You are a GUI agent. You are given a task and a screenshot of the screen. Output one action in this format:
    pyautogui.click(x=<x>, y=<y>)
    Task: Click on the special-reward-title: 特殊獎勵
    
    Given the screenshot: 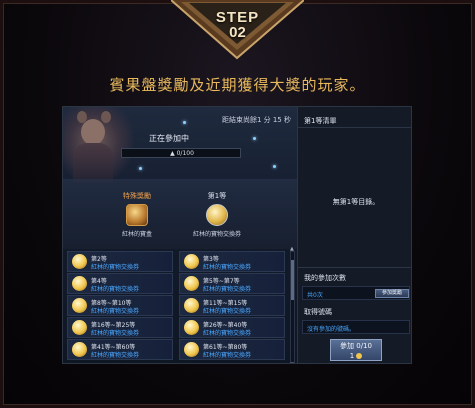 What is the action you would take?
    pyautogui.click(x=137, y=196)
    